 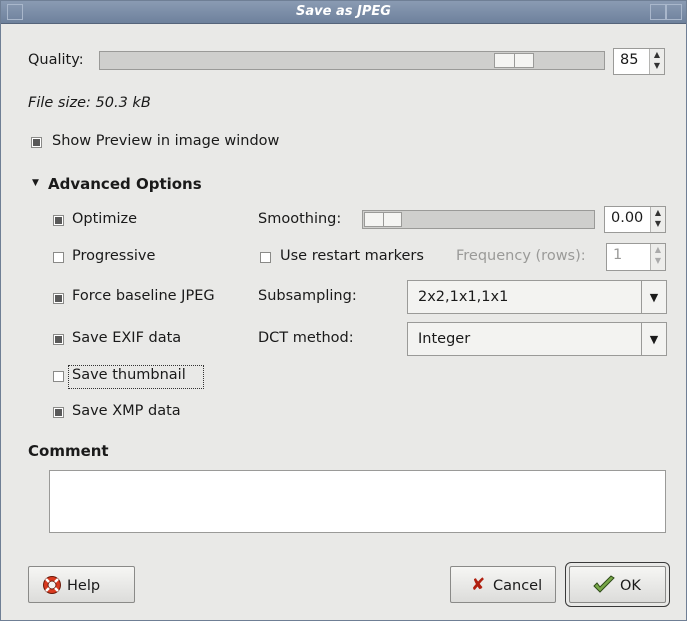 What do you see at coordinates (635, 219) in the screenshot?
I see `smoothing-spinbox: 0.00 ▲ ▼` at bounding box center [635, 219].